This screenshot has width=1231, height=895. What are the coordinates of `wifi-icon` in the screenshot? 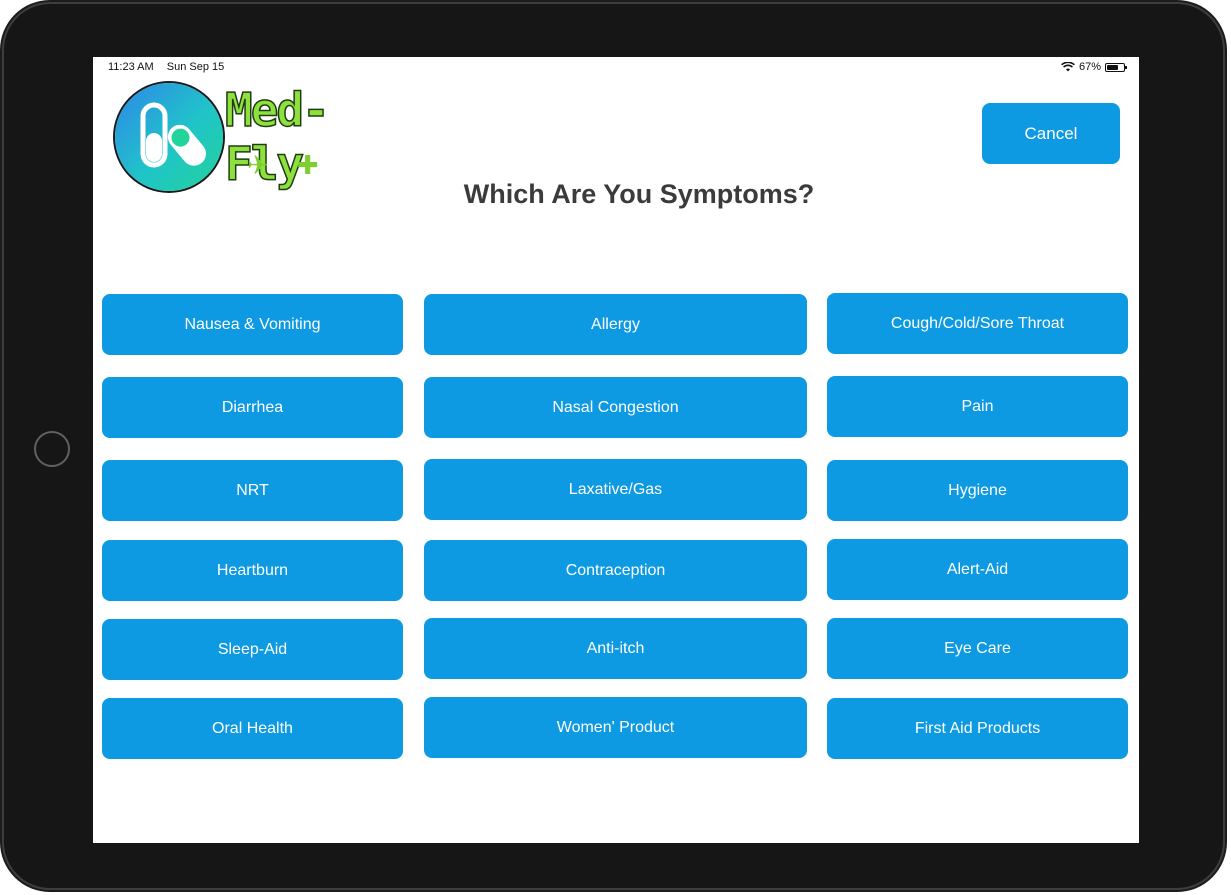 It's located at (1068, 67).